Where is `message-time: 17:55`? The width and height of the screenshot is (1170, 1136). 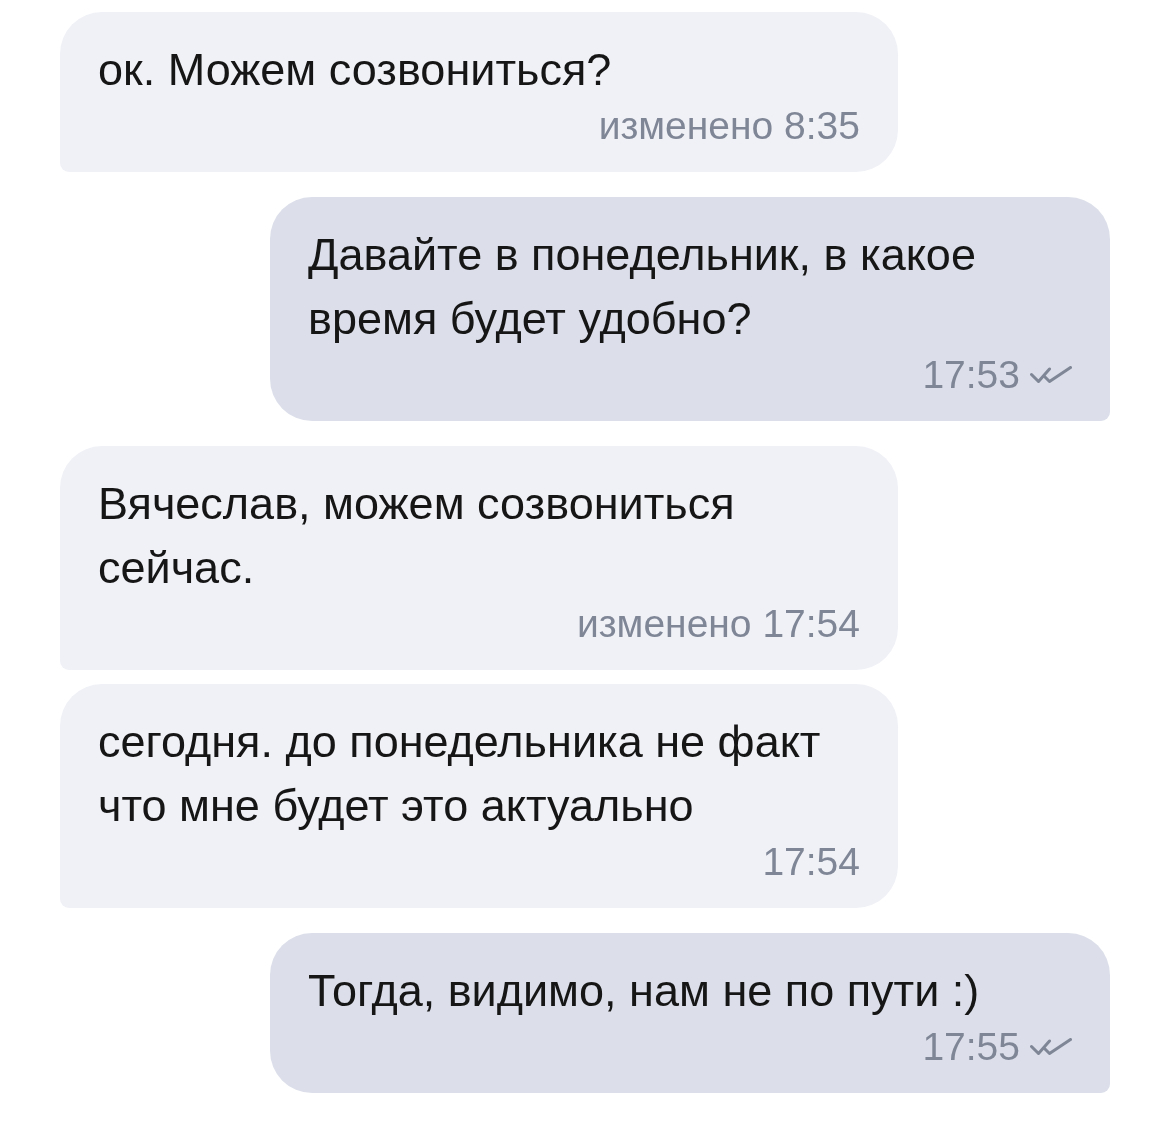
message-time: 17:55 is located at coordinates (971, 1047).